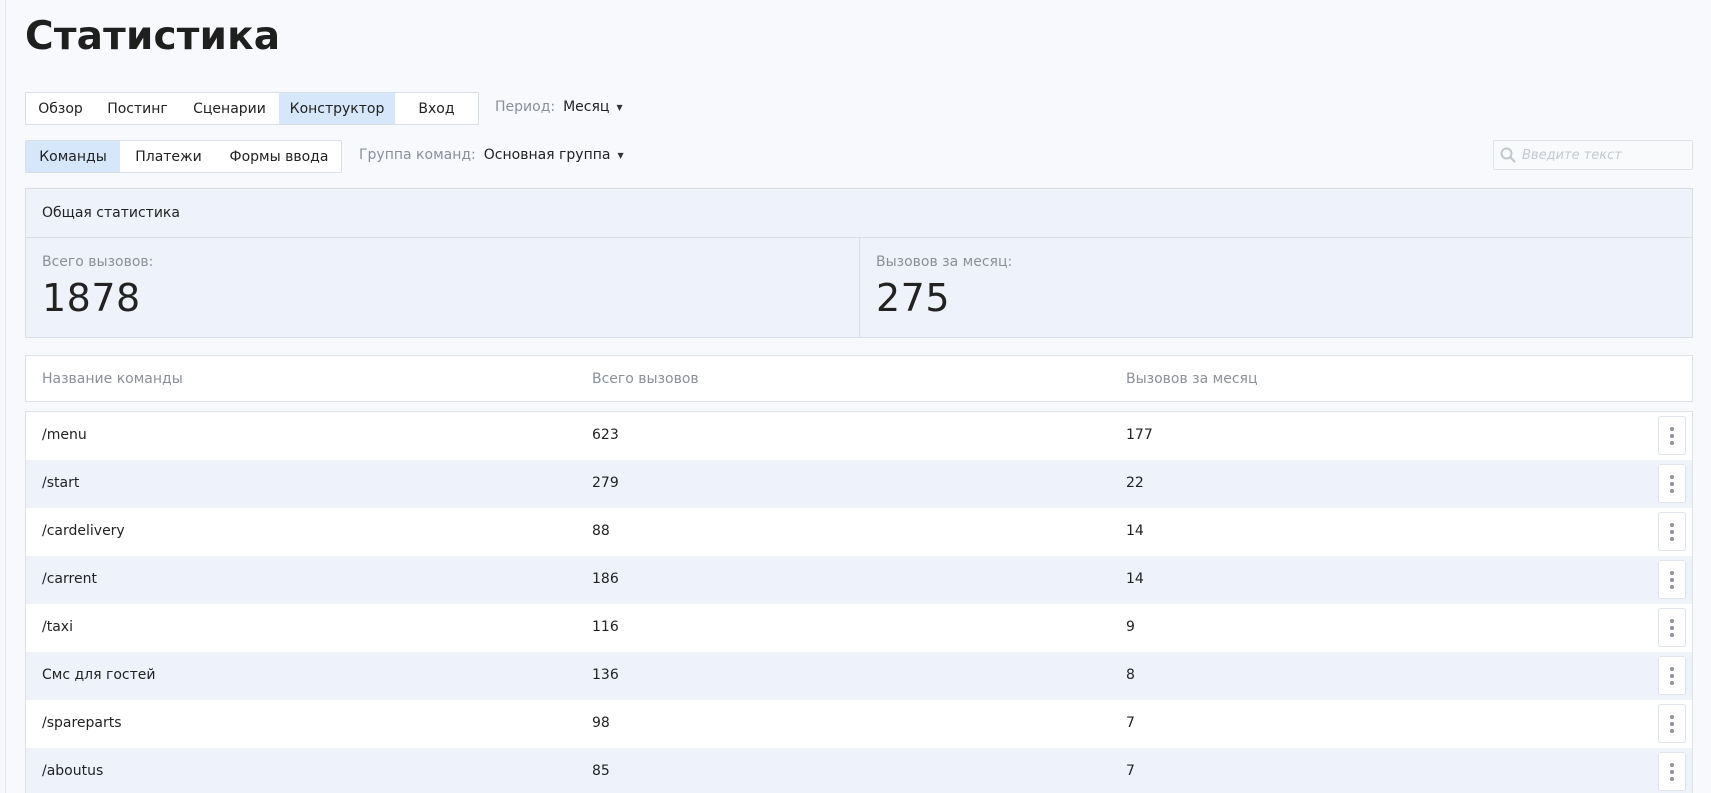 This screenshot has width=1711, height=793. Describe the element at coordinates (859, 436) in the screenshot. I see `table-row: /menu 623 177` at that location.